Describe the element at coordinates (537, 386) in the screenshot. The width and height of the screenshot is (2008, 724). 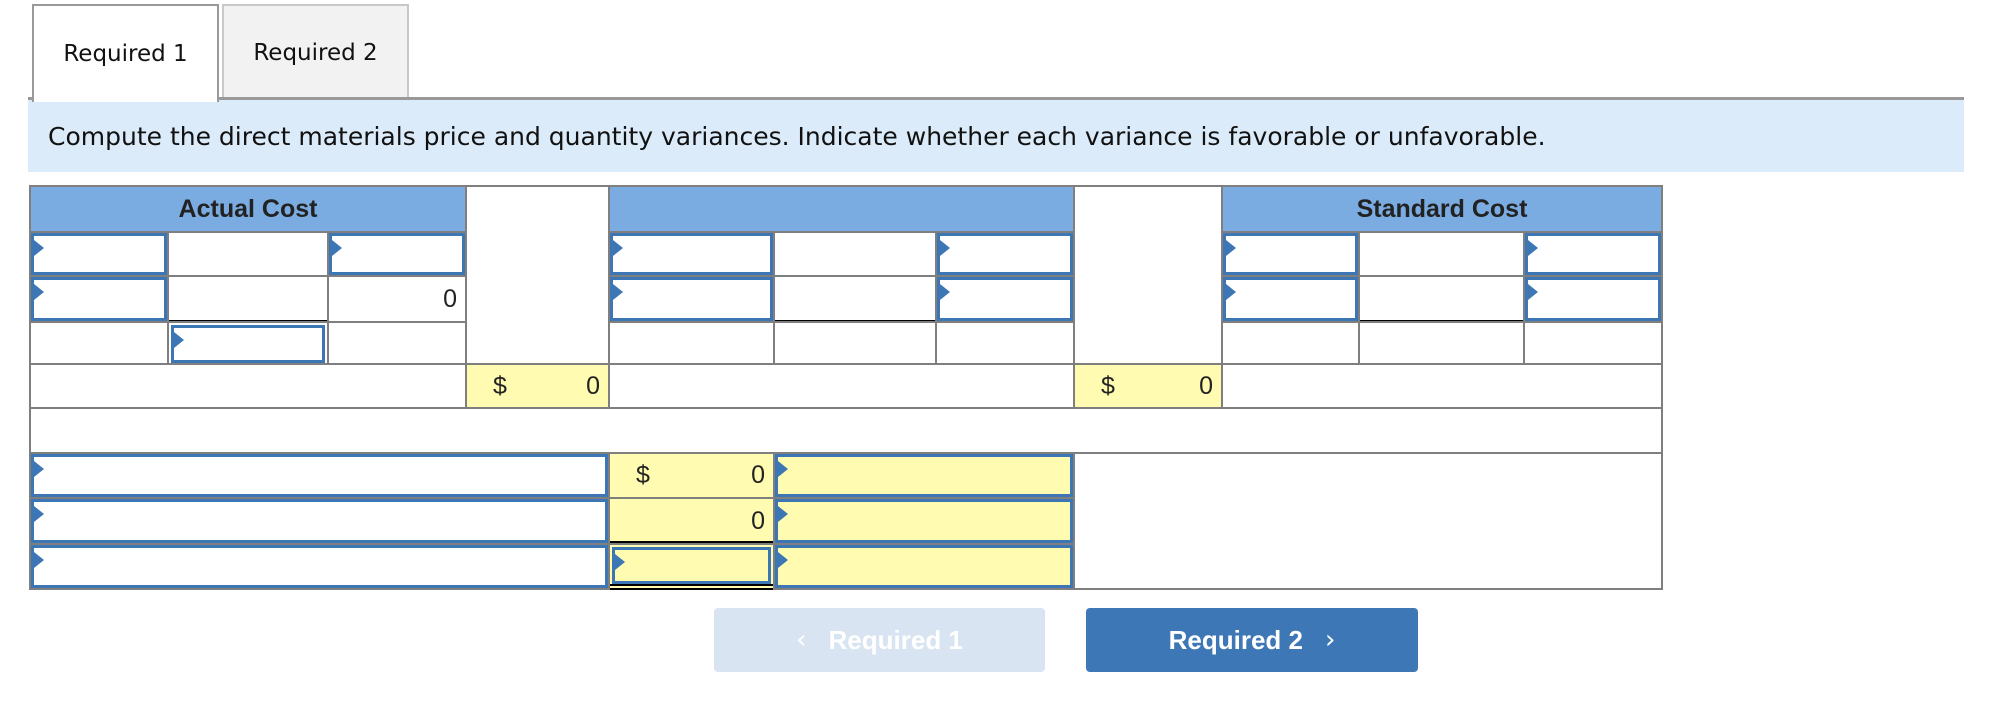
I see `actual-total-cell: $ 0` at that location.